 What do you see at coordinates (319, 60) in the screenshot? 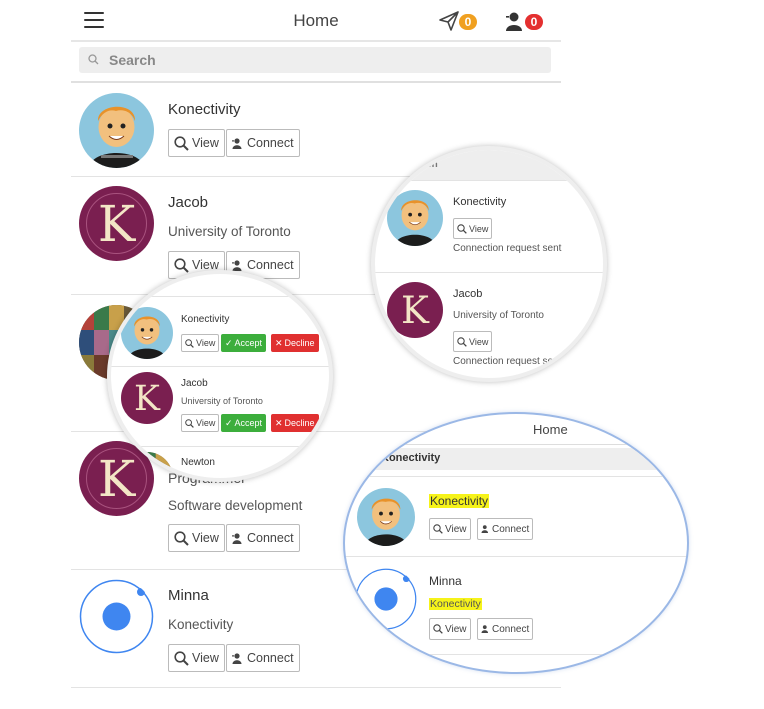
I see `search-input` at bounding box center [319, 60].